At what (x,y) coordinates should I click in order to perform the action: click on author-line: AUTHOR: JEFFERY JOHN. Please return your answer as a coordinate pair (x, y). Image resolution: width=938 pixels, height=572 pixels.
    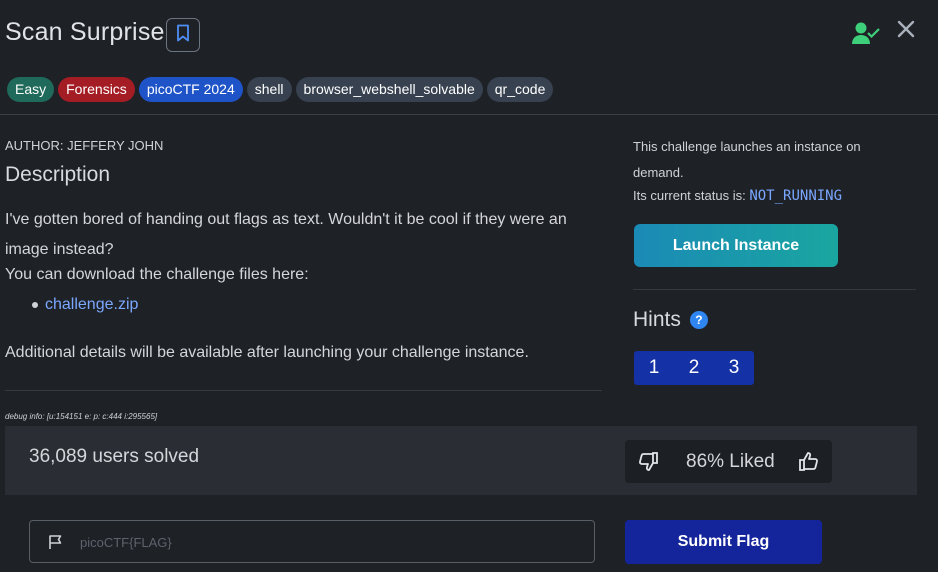
    Looking at the image, I should click on (84, 145).